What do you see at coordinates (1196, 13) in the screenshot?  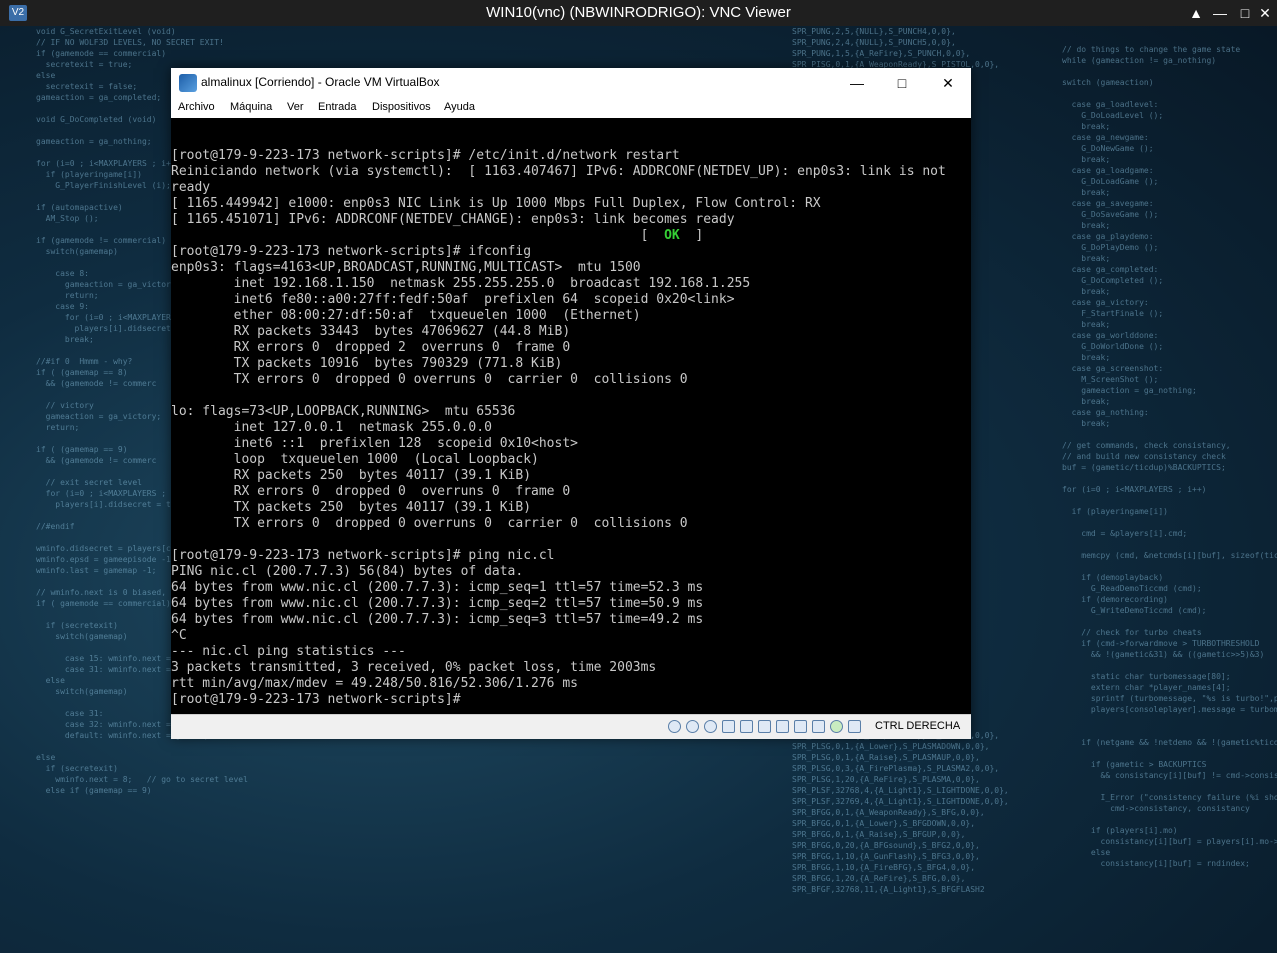 I see `chevron-up-icon: ▲` at bounding box center [1196, 13].